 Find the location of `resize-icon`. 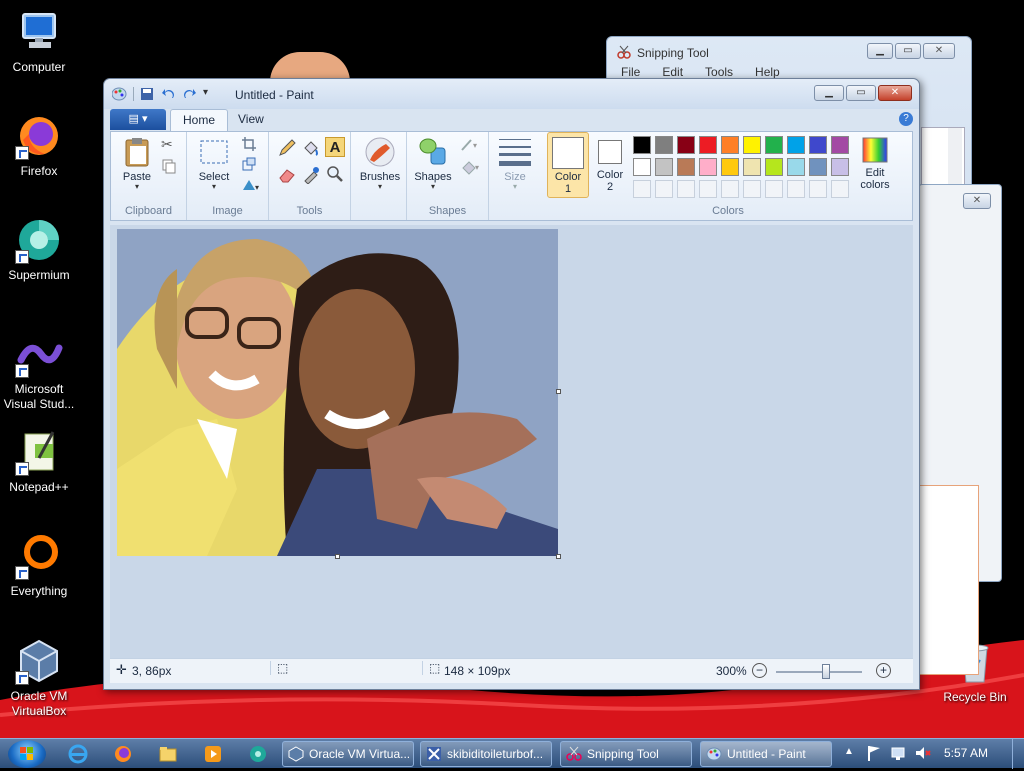

resize-icon is located at coordinates (251, 166).